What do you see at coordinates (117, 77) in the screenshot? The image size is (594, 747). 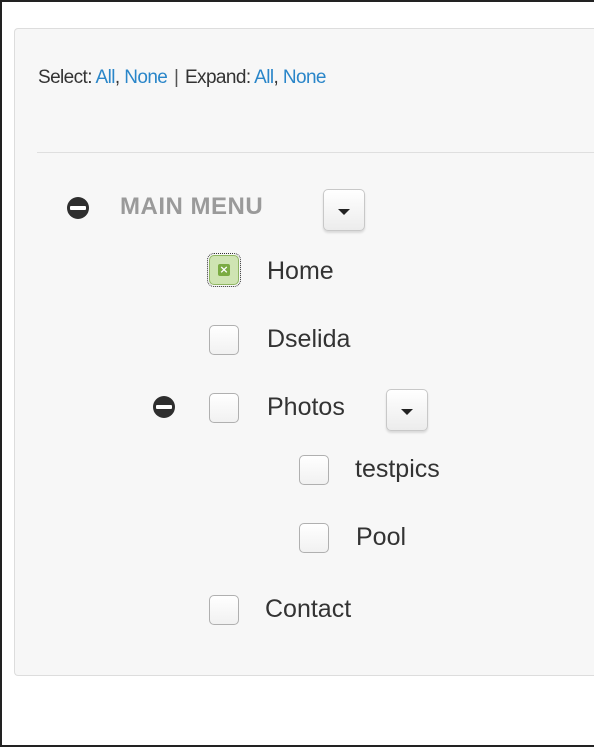 I see `select-comma: ,` at bounding box center [117, 77].